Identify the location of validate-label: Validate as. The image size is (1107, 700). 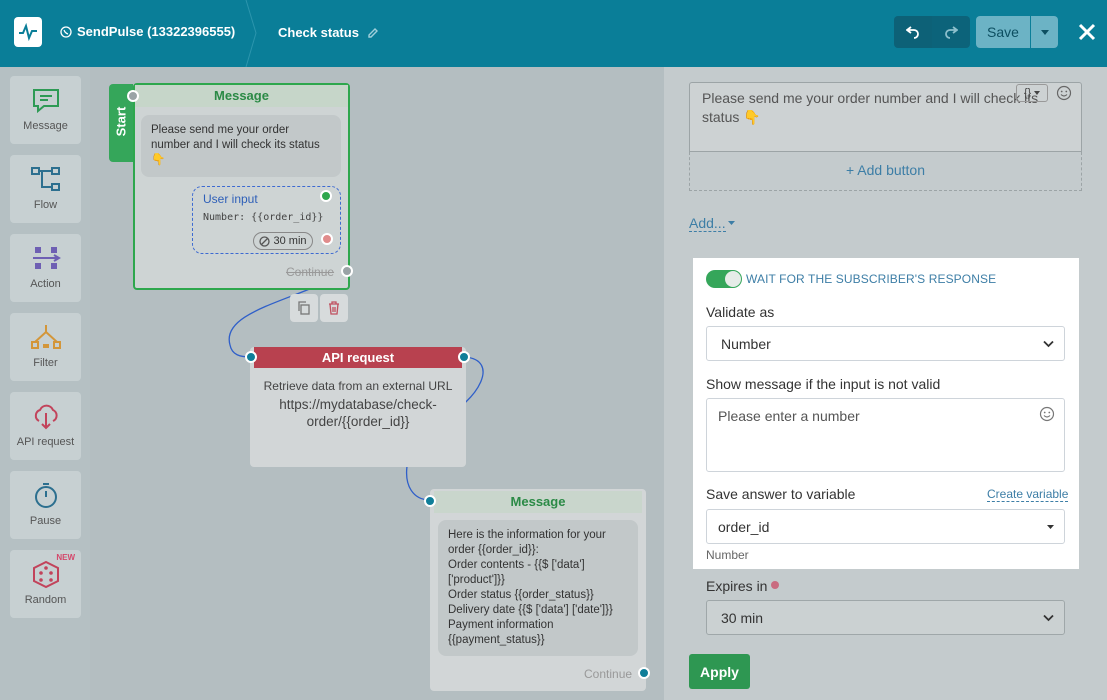
(740, 312).